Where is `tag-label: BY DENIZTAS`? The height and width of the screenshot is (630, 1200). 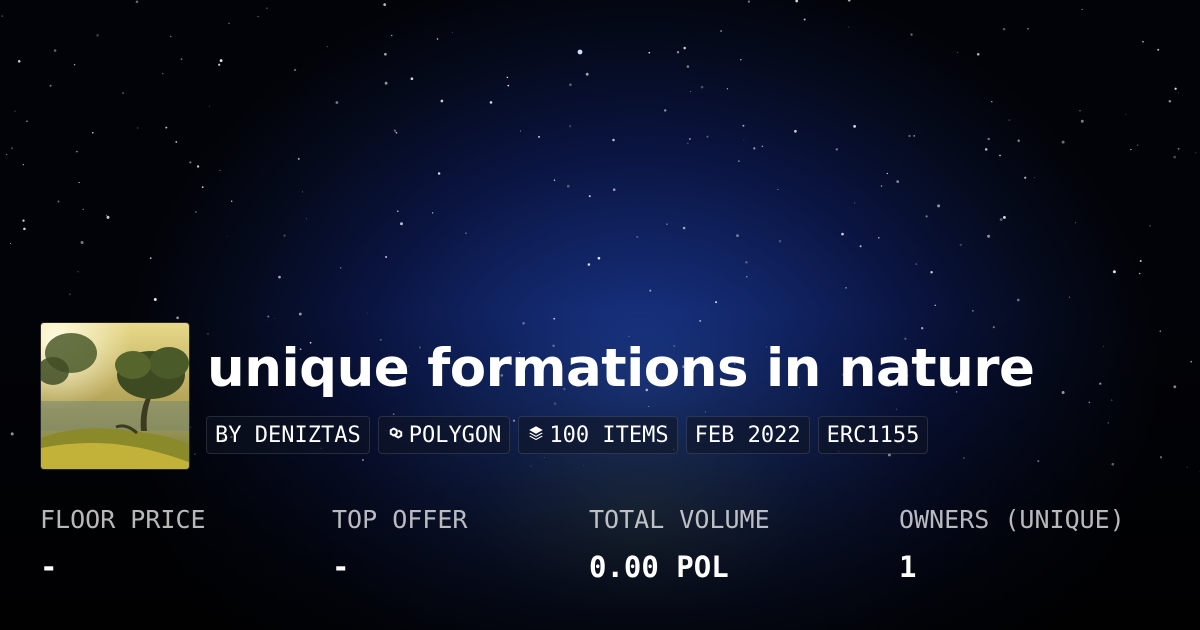
tag-label: BY DENIZTAS is located at coordinates (288, 435).